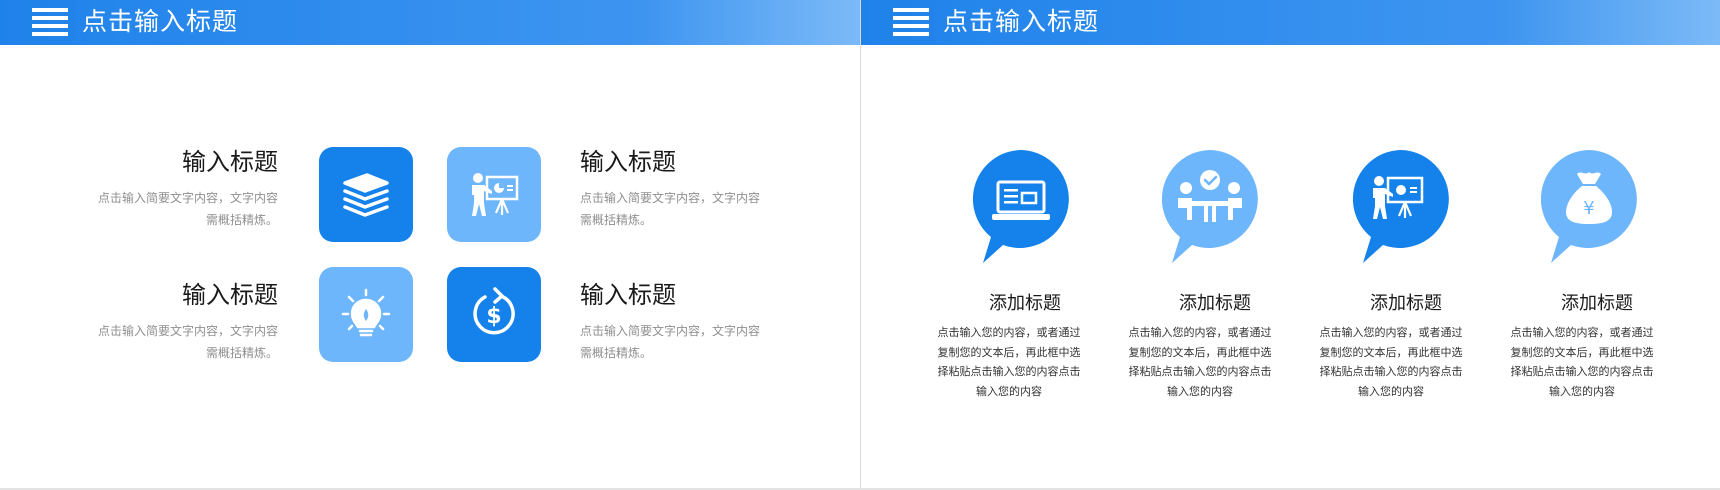 This screenshot has height=490, width=1720. I want to click on lightbulb-icon-tile, so click(366, 314).